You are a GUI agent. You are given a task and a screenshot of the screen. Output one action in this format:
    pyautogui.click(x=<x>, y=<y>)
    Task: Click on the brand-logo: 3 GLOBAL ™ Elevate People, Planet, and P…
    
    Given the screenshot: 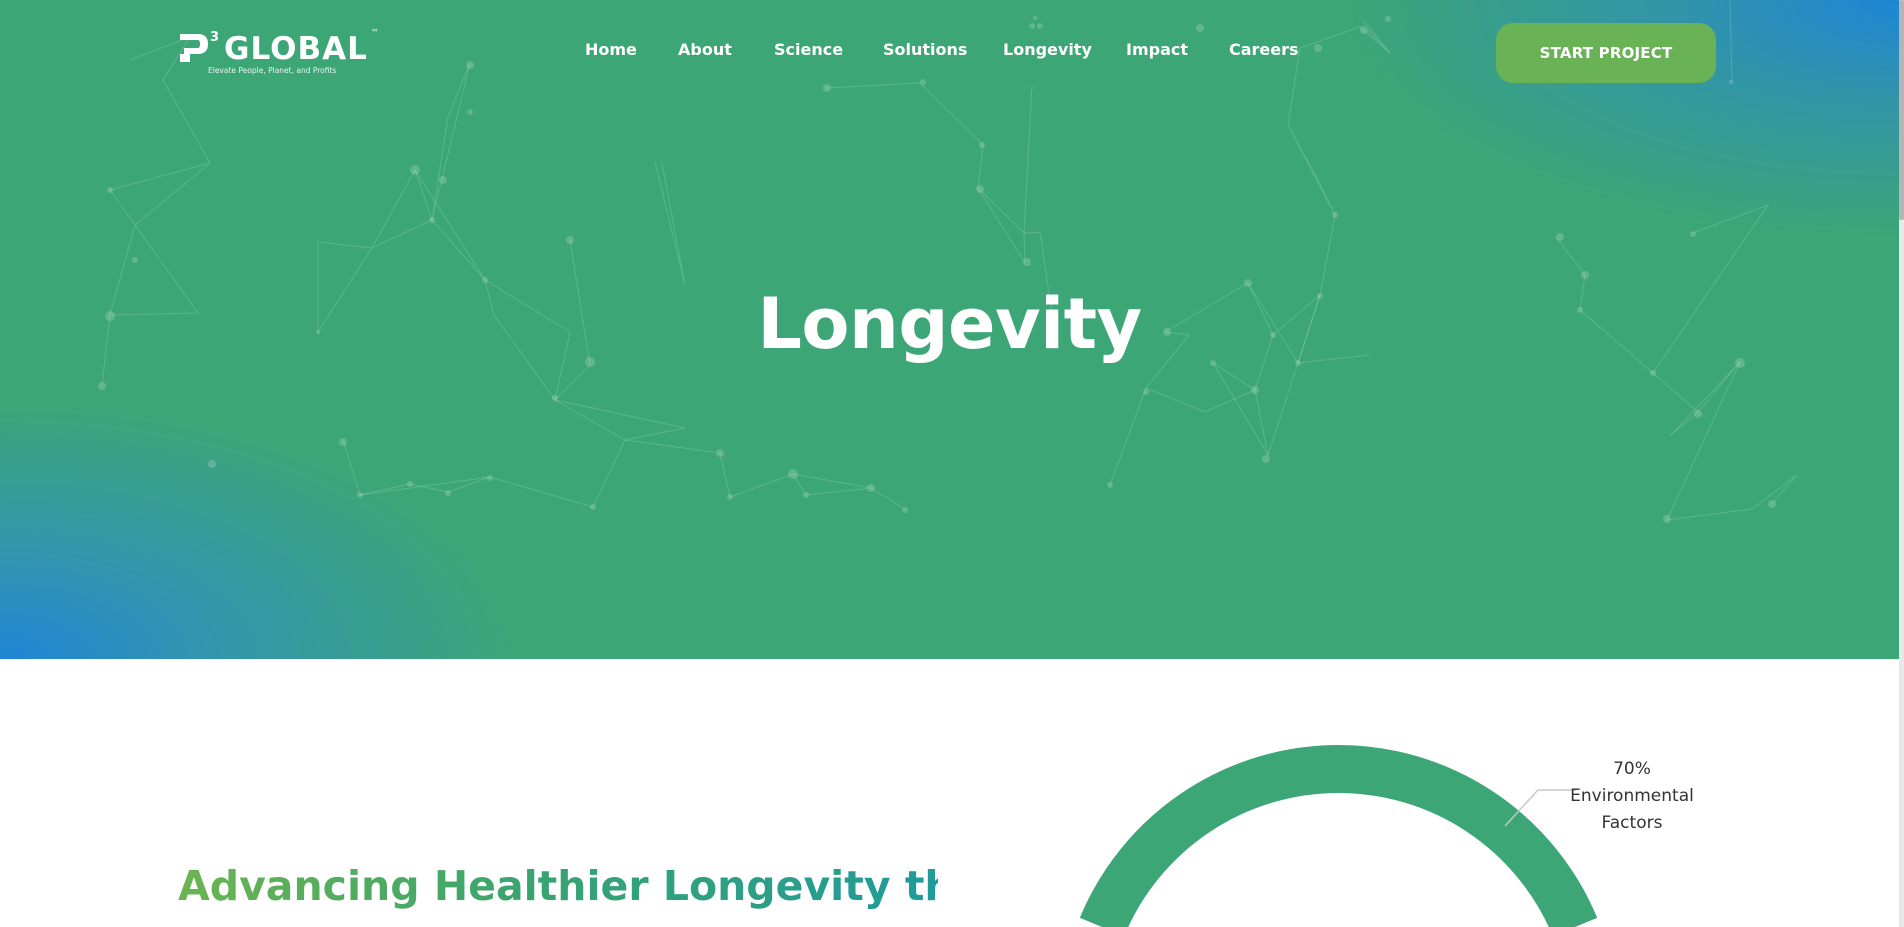 What is the action you would take?
    pyautogui.click(x=278, y=53)
    